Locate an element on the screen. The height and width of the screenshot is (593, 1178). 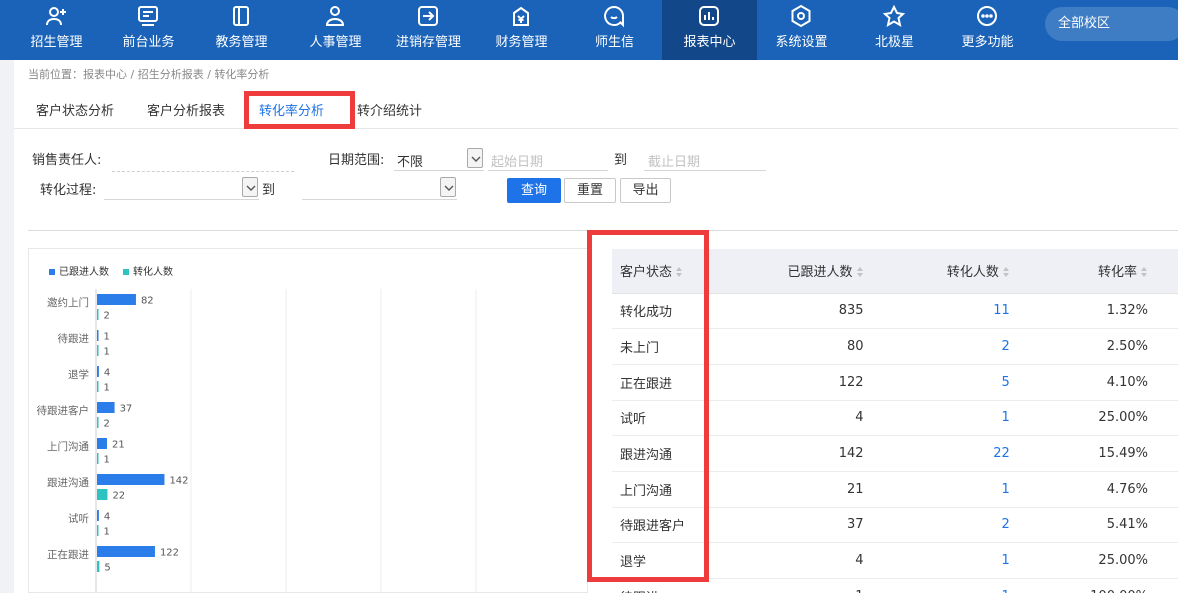
inventory-icon is located at coordinates (428, 16).